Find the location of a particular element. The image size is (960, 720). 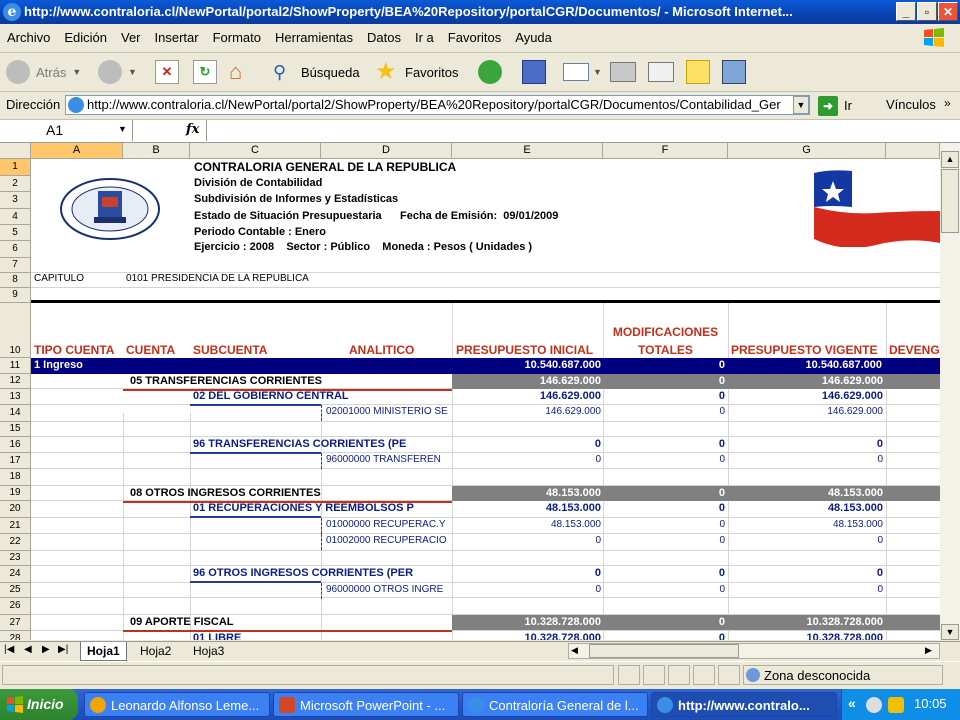

home-button: ⌂ is located at coordinates (242, 72).